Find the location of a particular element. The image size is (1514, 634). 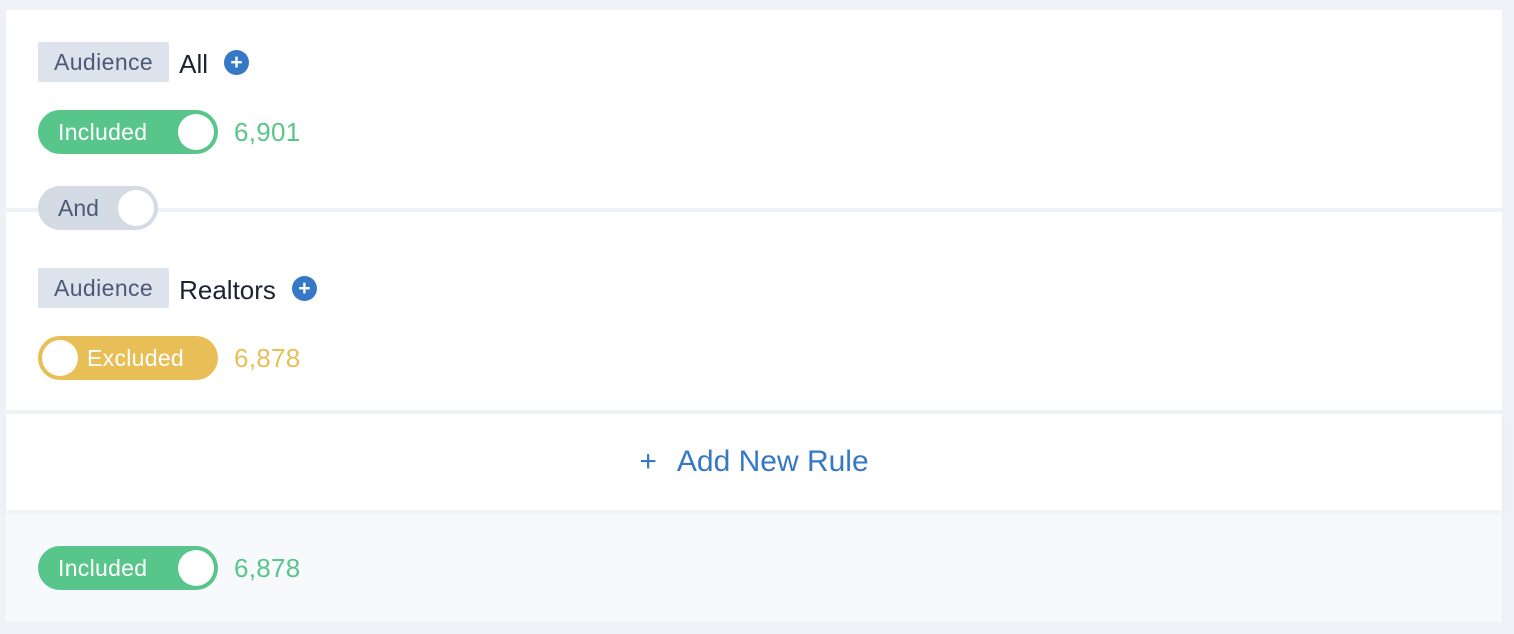

plus-icon: + is located at coordinates (648, 461).